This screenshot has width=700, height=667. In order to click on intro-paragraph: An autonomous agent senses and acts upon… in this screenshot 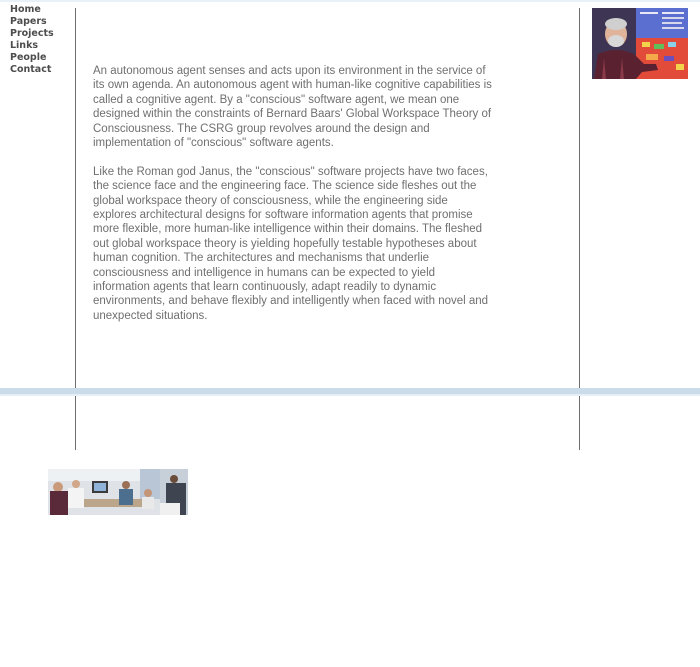, I will do `click(292, 107)`.